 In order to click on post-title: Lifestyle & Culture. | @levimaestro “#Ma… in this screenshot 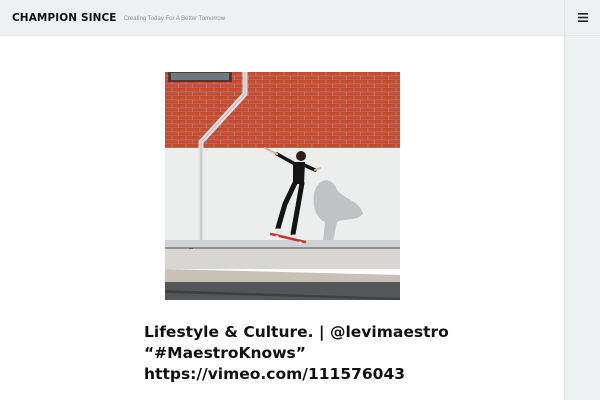, I will do `click(296, 353)`.